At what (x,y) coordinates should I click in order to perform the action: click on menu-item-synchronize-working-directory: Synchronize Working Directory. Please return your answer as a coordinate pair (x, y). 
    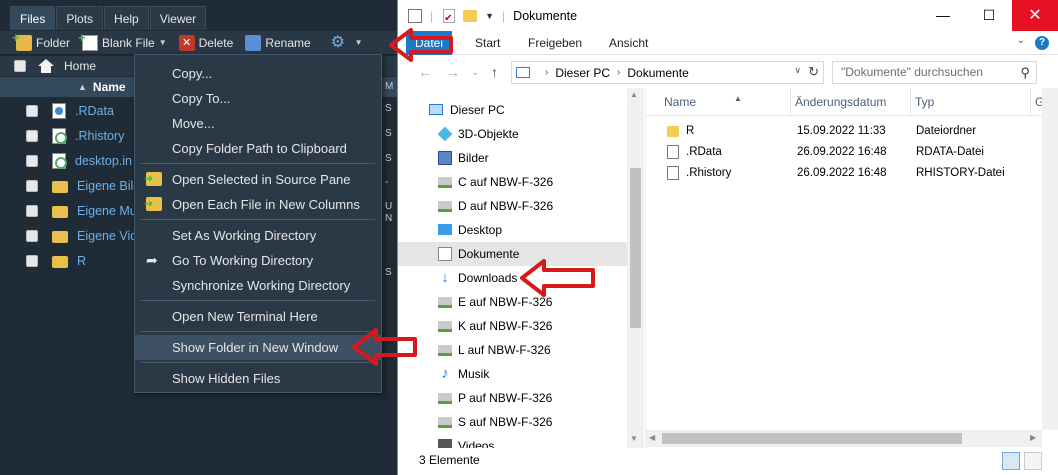
    Looking at the image, I should click on (258, 285).